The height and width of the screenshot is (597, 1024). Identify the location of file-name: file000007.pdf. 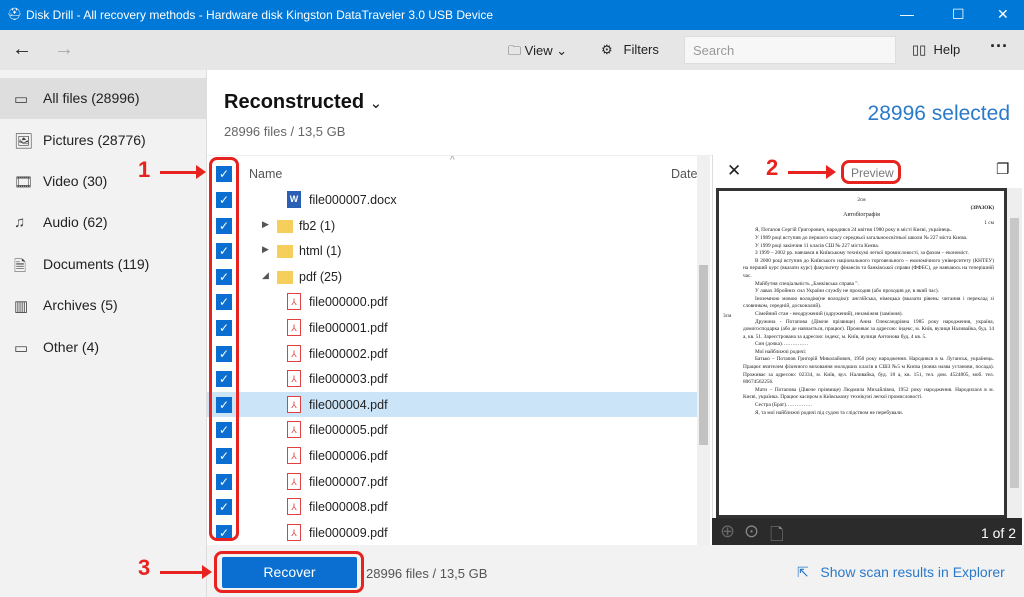
(348, 481).